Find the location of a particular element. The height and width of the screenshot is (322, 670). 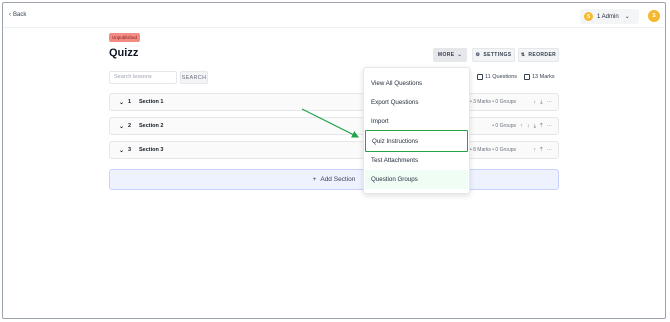

reorder-button: ⇅ REORDER is located at coordinates (538, 55).